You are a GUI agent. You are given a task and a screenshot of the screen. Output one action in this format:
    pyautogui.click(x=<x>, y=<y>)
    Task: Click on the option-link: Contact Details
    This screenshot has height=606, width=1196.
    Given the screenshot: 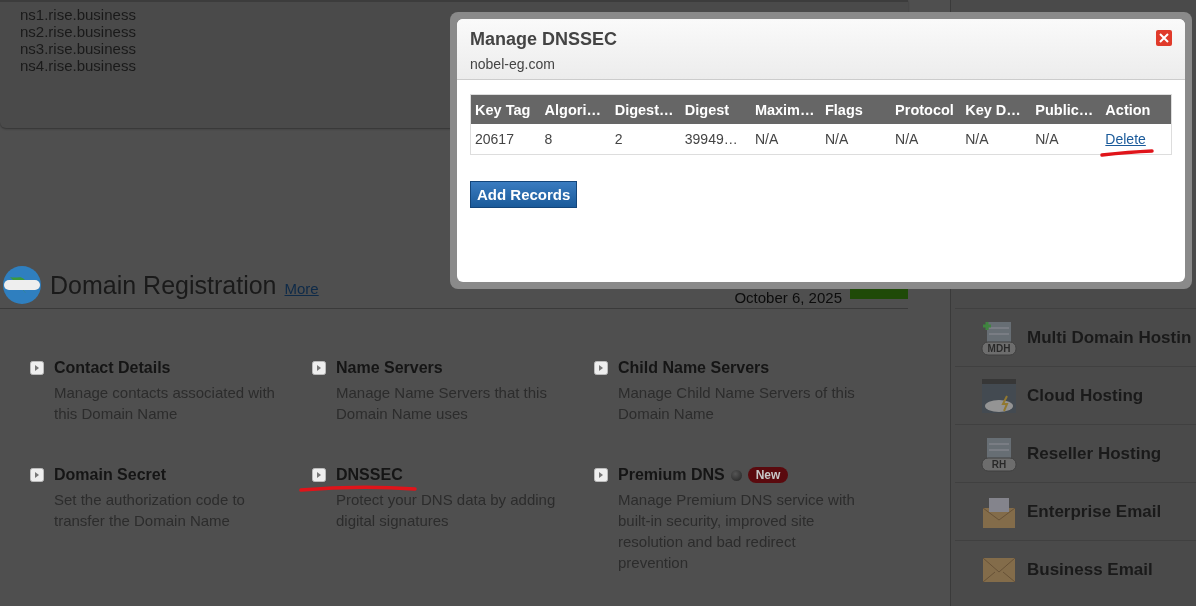 What is the action you would take?
    pyautogui.click(x=112, y=368)
    